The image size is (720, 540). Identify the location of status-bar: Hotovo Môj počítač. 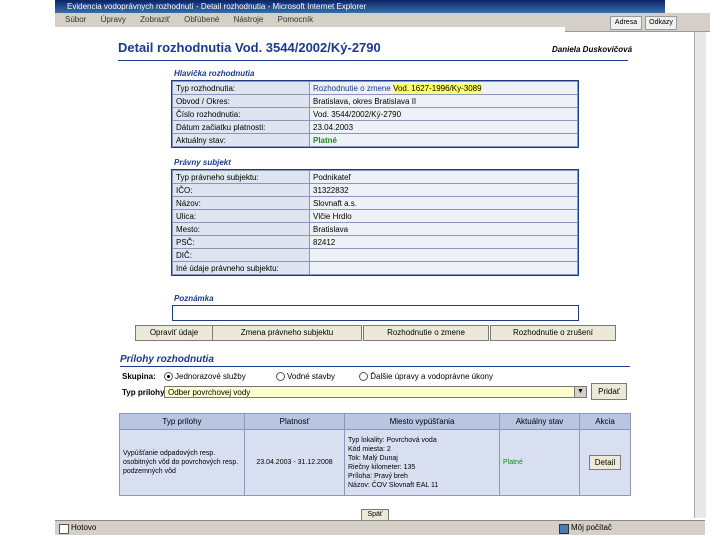
(380, 527).